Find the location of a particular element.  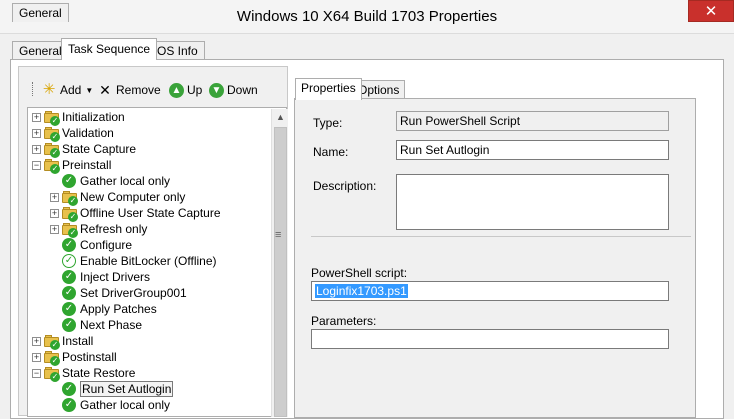

toolbar: ✳ Add ▼ ✕ Remove ▲ Up ▼ Down is located at coordinates (153, 86).